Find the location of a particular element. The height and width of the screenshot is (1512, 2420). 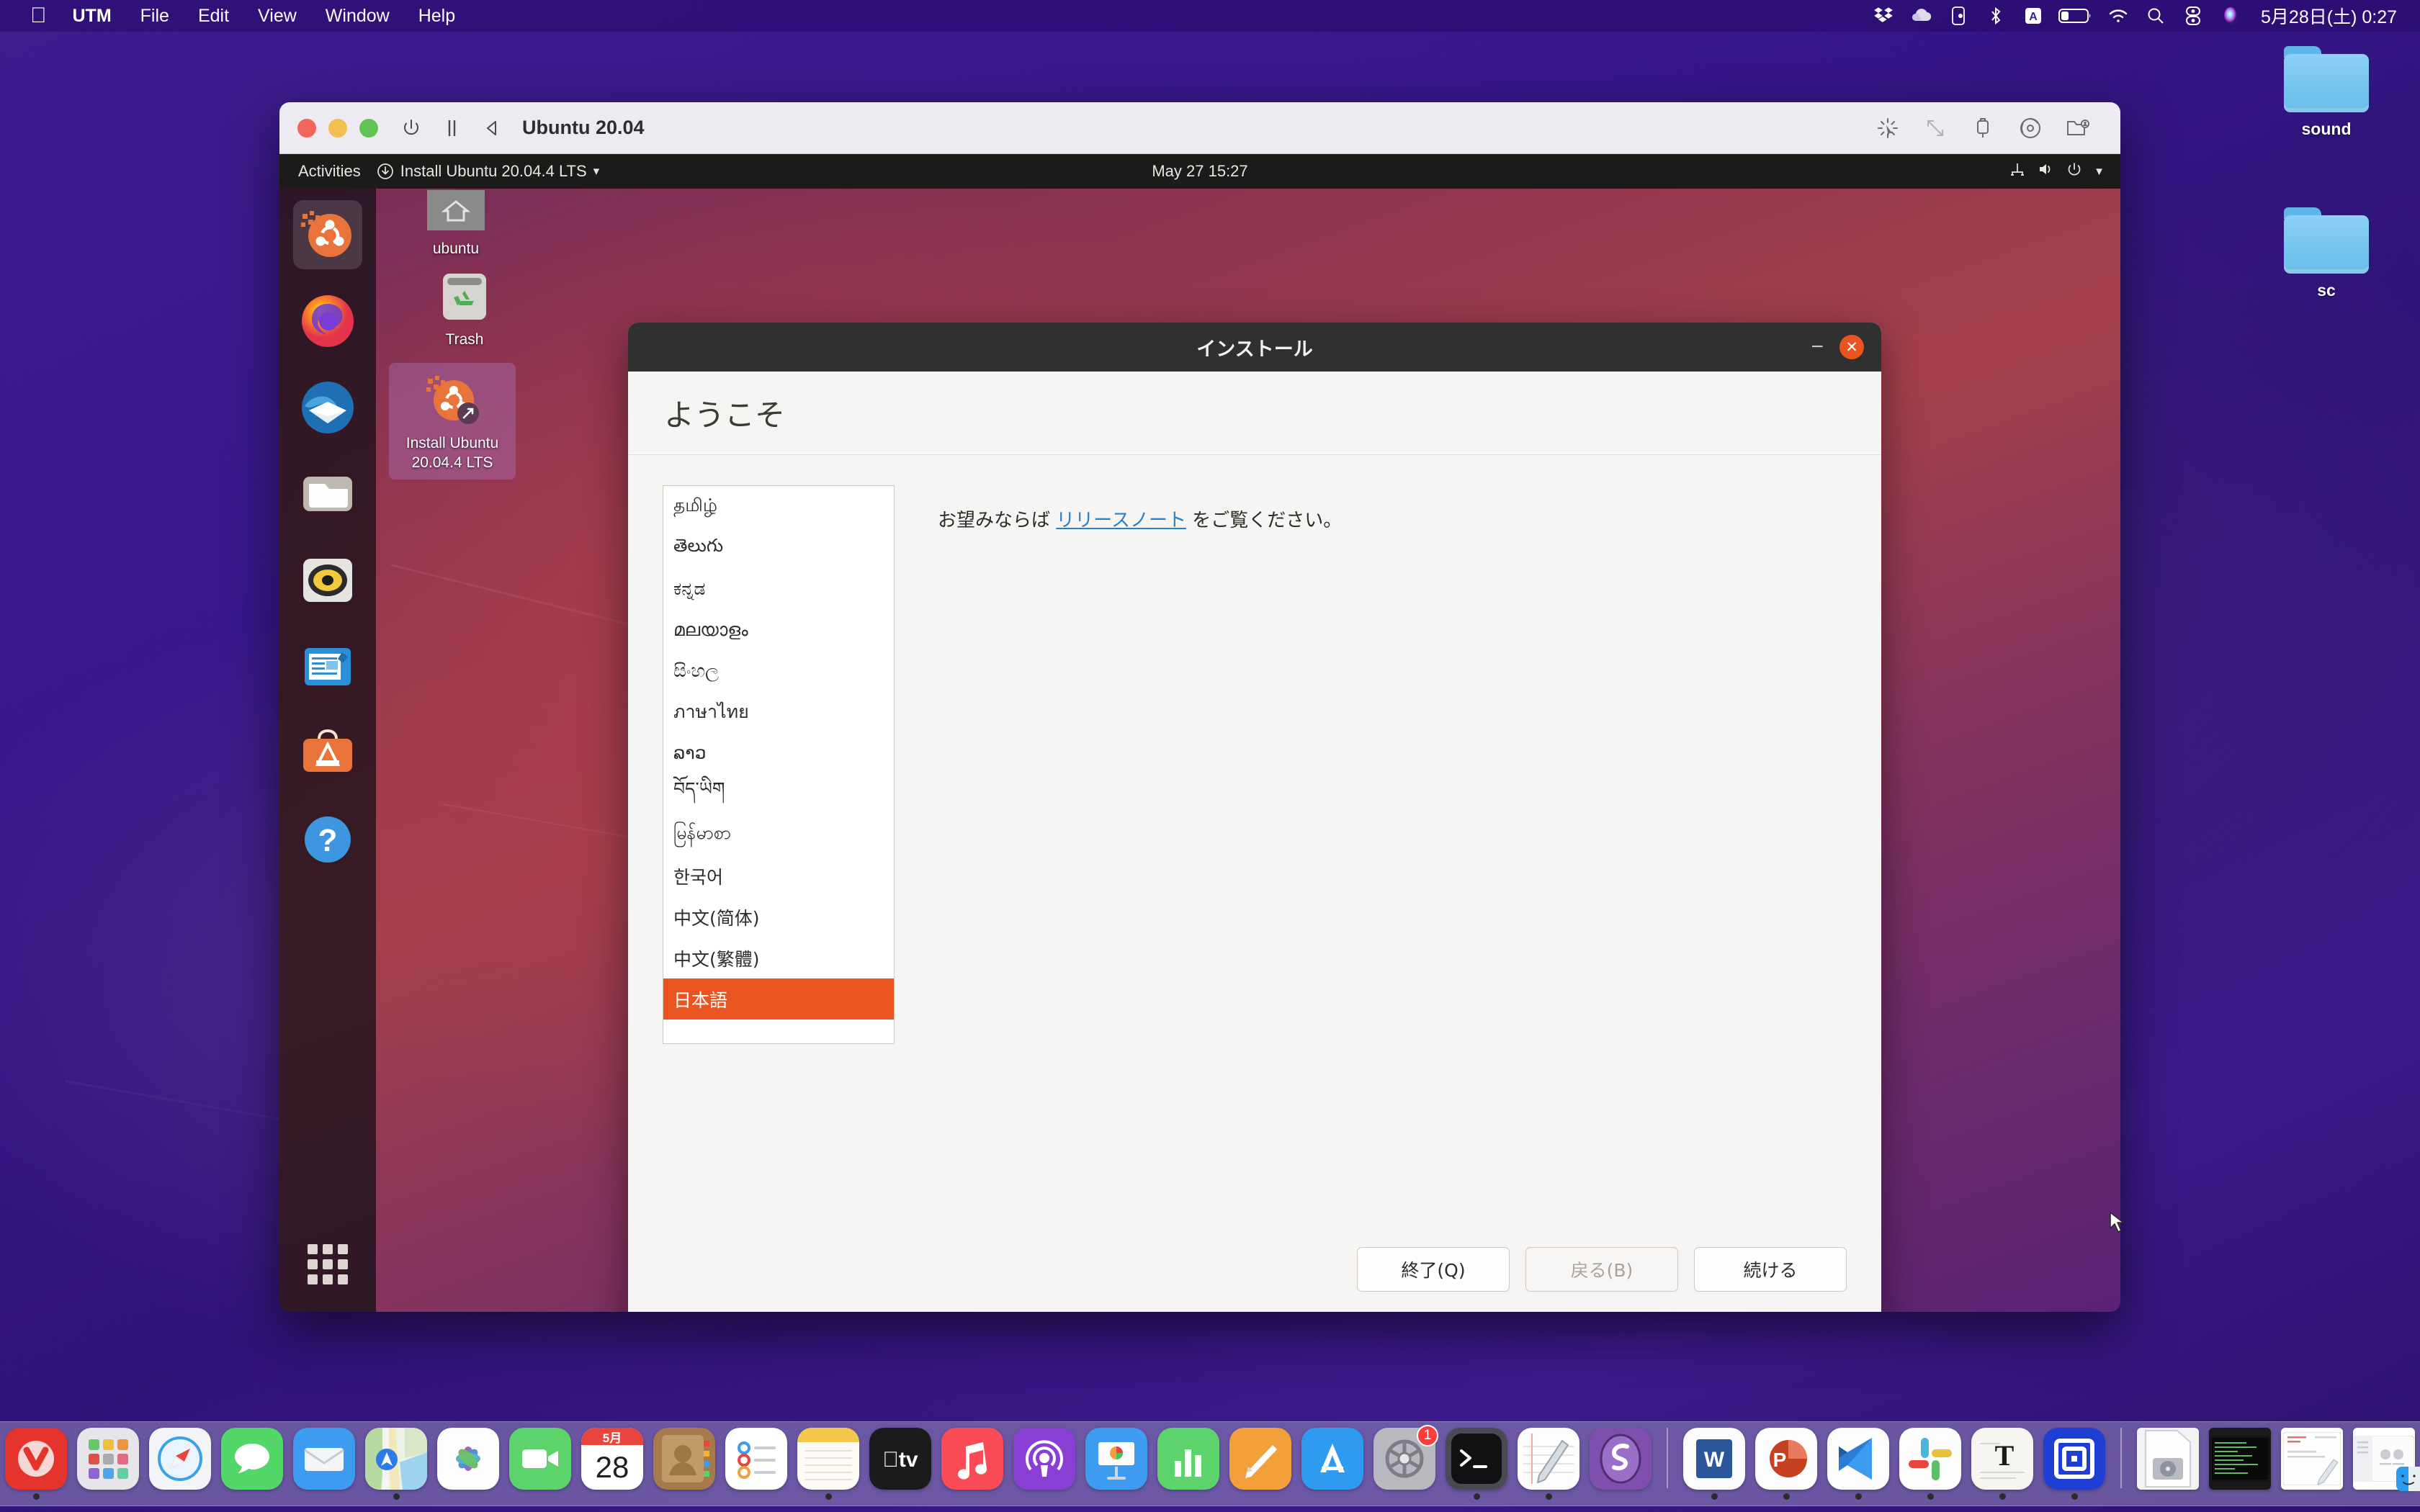

dock-app-maps is located at coordinates (396, 1464).